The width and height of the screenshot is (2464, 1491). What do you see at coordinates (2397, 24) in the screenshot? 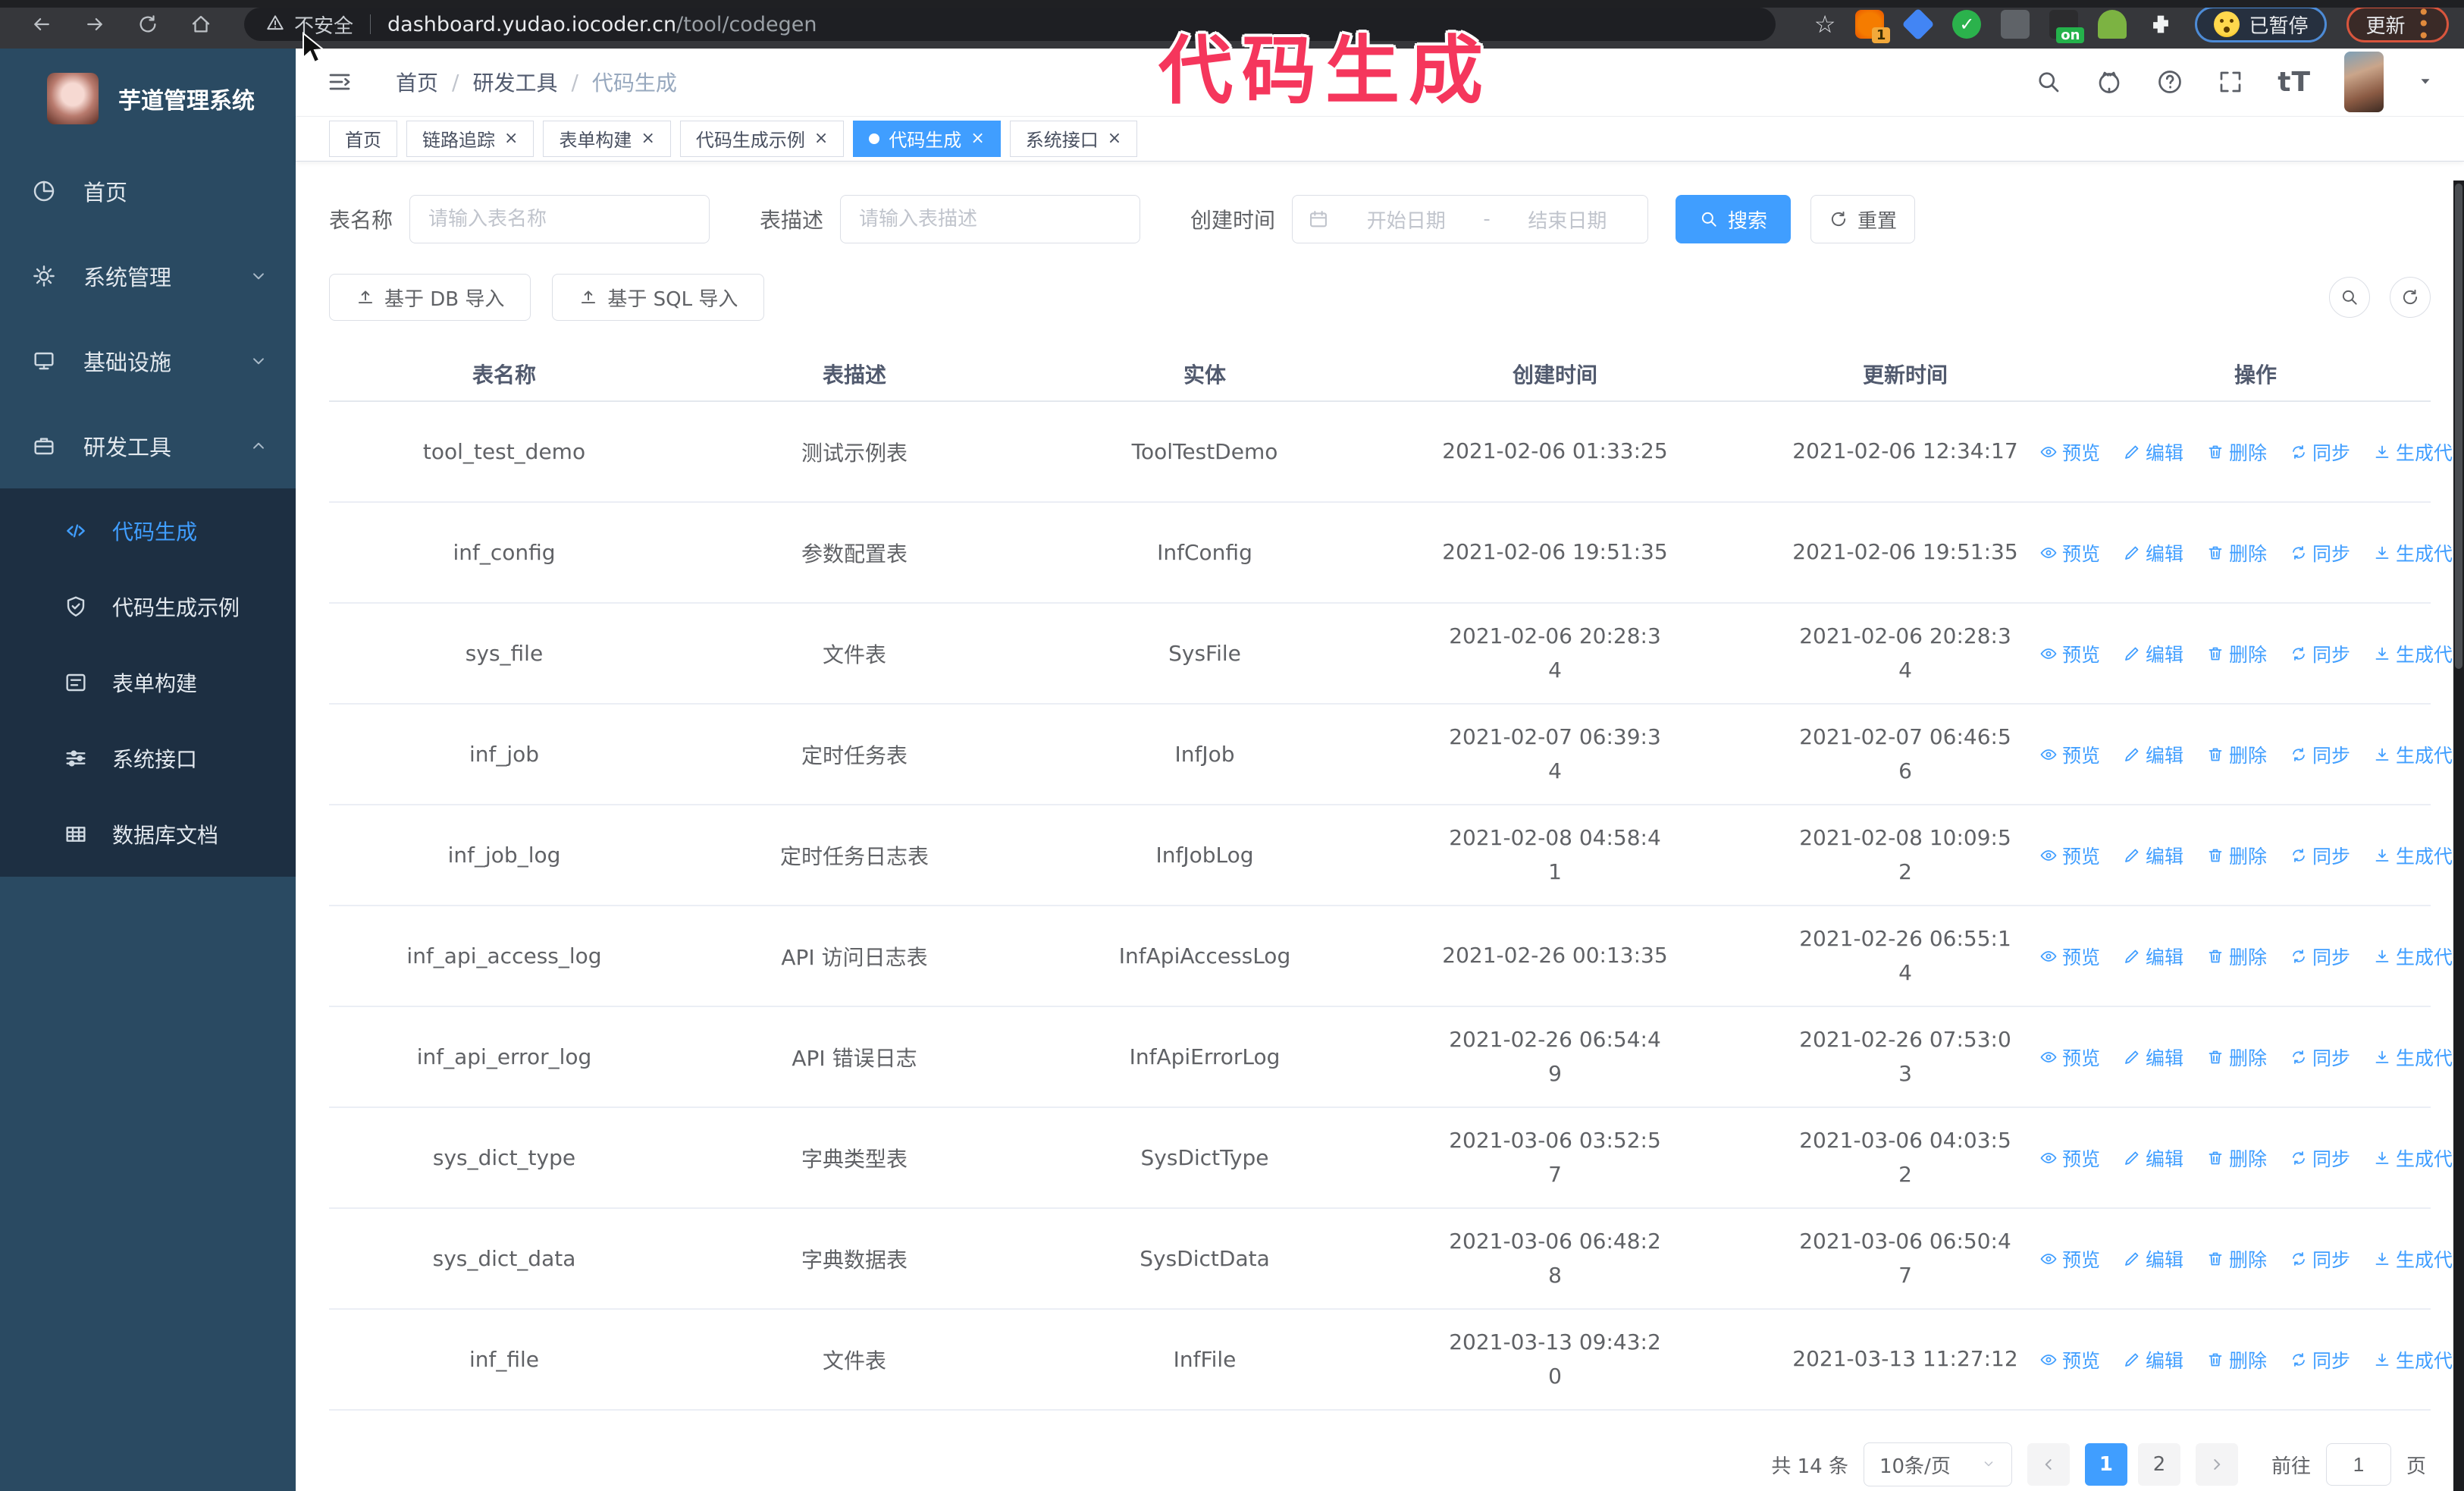
I see `update-button: 更新 • • •` at bounding box center [2397, 24].